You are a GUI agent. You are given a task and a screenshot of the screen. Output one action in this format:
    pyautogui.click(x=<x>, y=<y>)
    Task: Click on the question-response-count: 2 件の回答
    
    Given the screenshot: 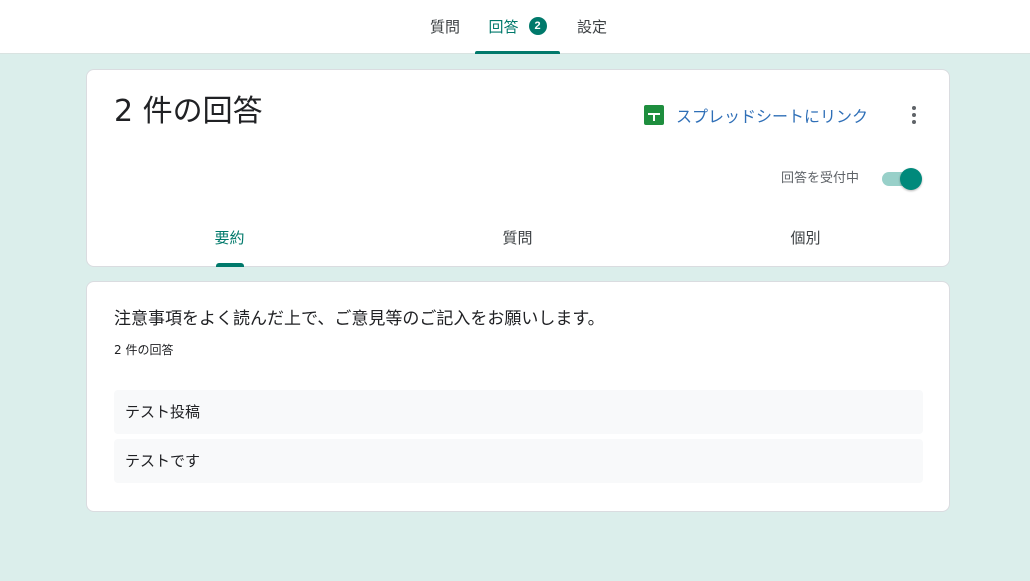 What is the action you would take?
    pyautogui.click(x=144, y=350)
    